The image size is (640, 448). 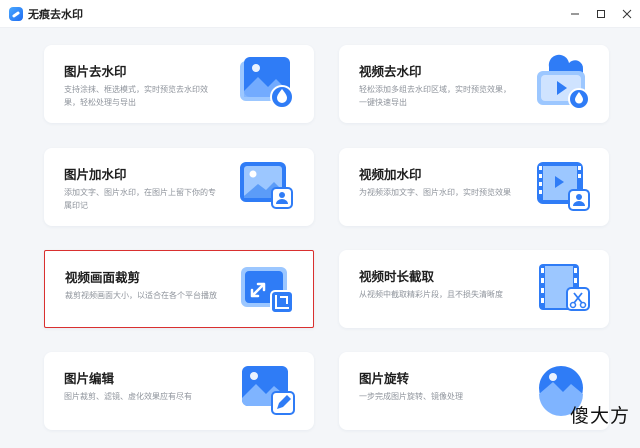 What do you see at coordinates (563, 82) in the screenshot?
I see `video-remove-watermark-icon` at bounding box center [563, 82].